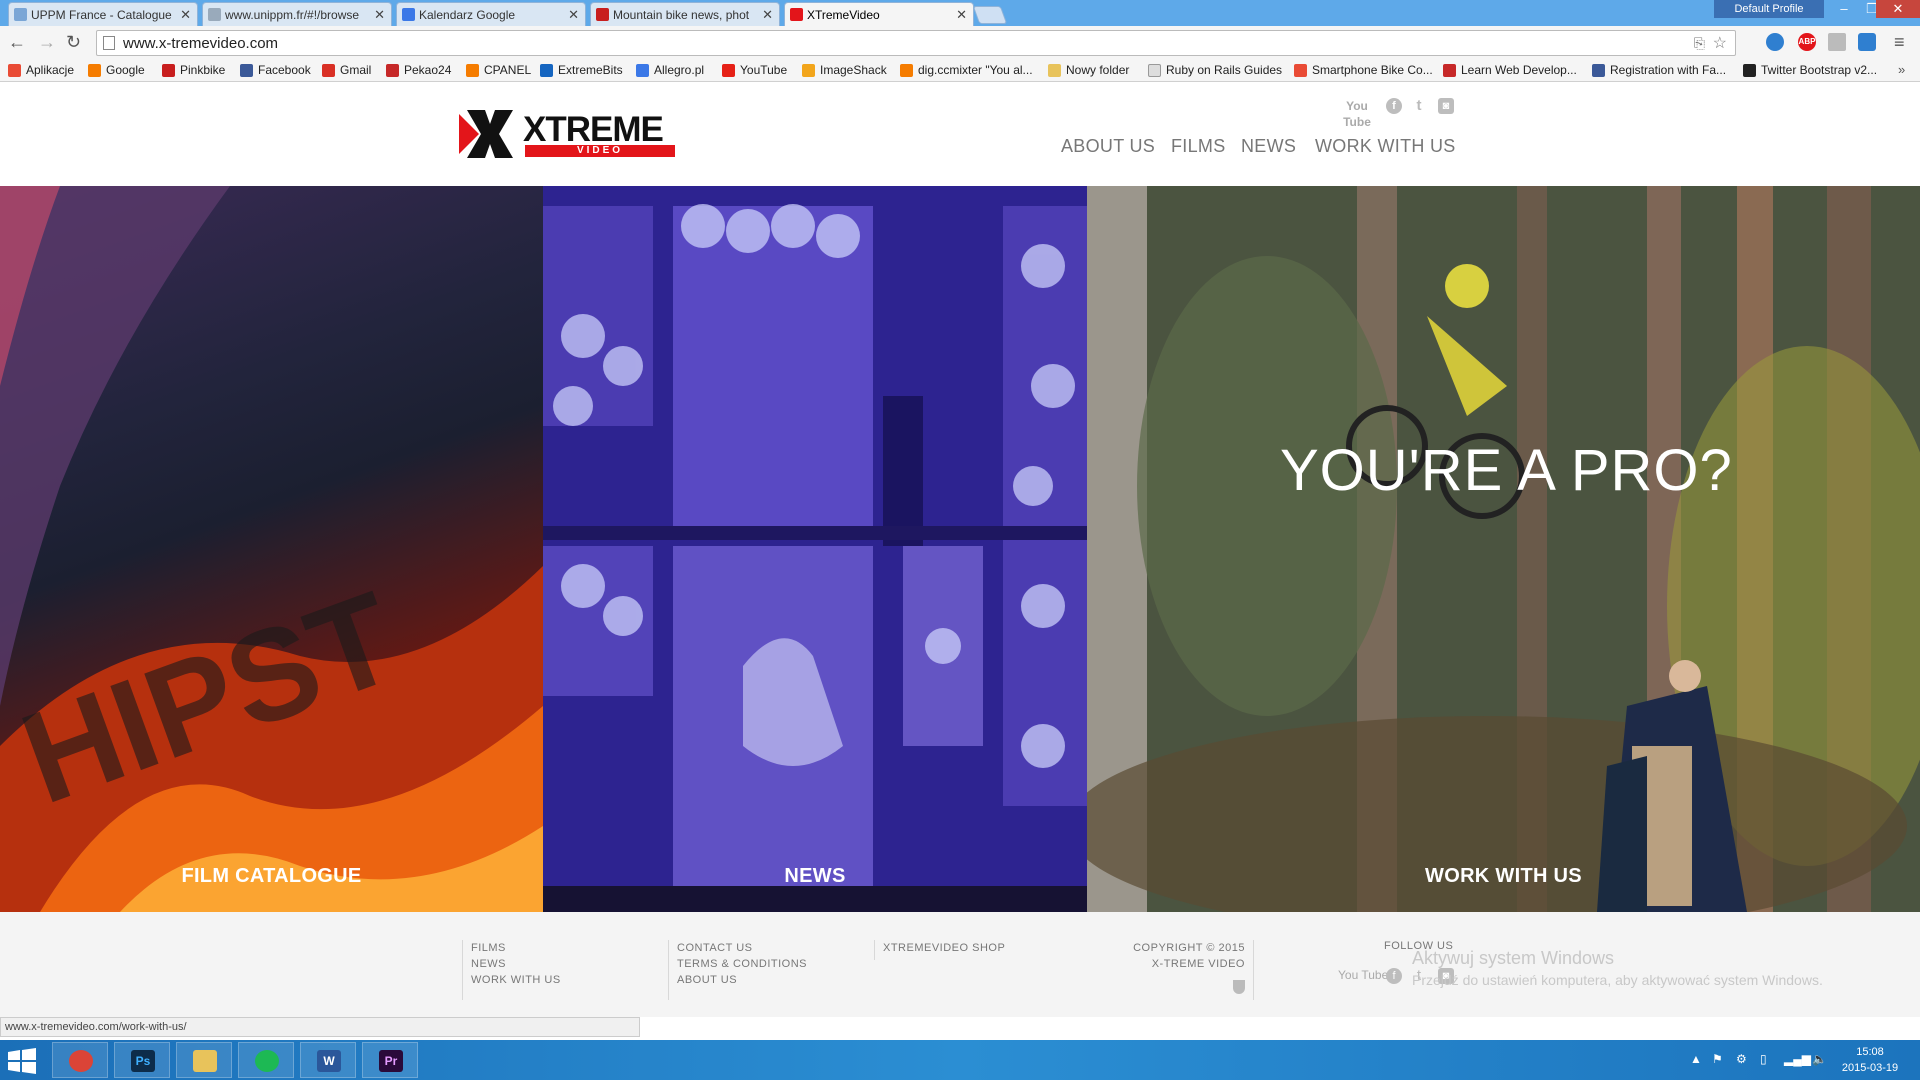  Describe the element at coordinates (600, 151) in the screenshot. I see `logo-subtext: VIDEO` at that location.